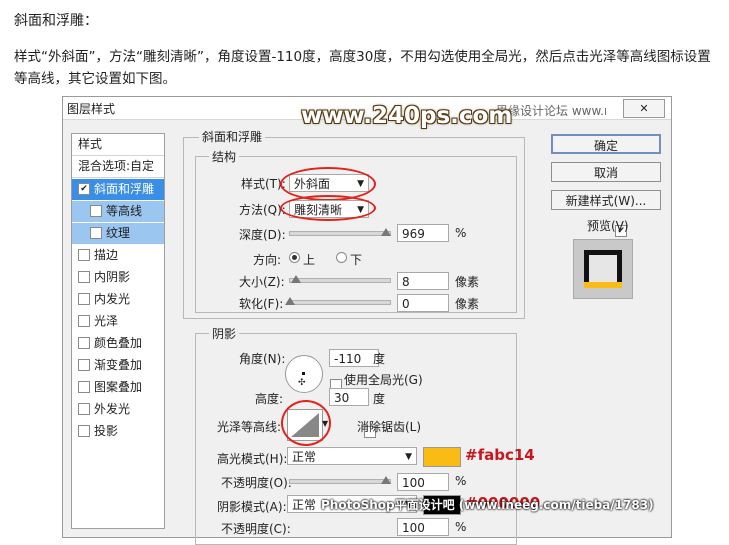 The height and width of the screenshot is (545, 729). I want to click on style-item-inner-glow: 内发光, so click(118, 299).